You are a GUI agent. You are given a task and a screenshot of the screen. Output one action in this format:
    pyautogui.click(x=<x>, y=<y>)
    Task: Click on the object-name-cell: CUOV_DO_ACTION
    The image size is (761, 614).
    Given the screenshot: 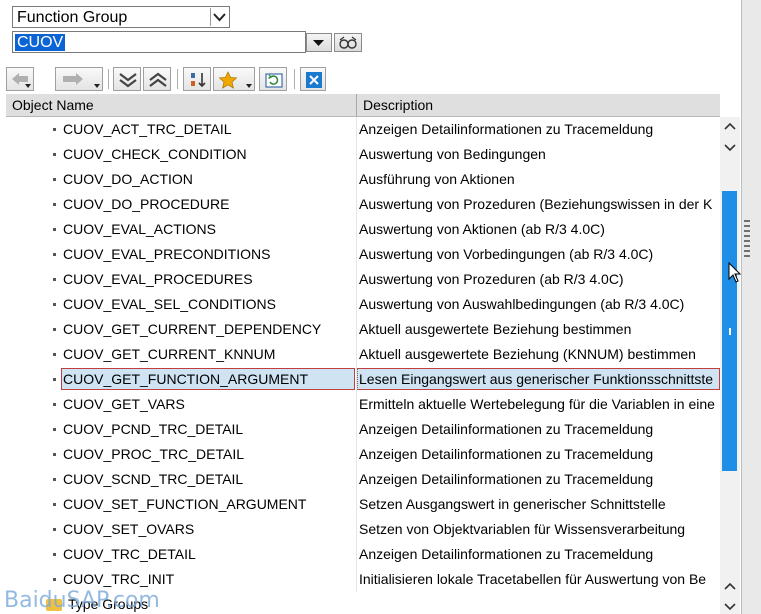 What is the action you would take?
    pyautogui.click(x=128, y=179)
    